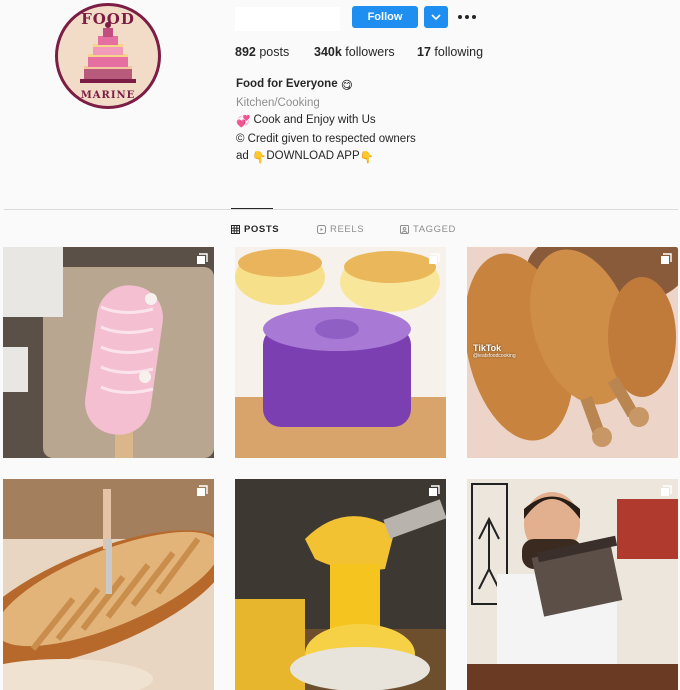 The width and height of the screenshot is (680, 690). What do you see at coordinates (346, 86) in the screenshot?
I see `yum-emoji-icon: 😋` at bounding box center [346, 86].